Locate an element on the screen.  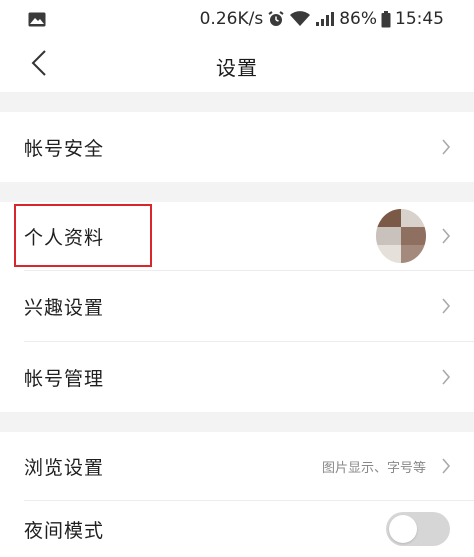
status-bar: 0.26K/s 86% 15:45 is located at coordinates (237, 19).